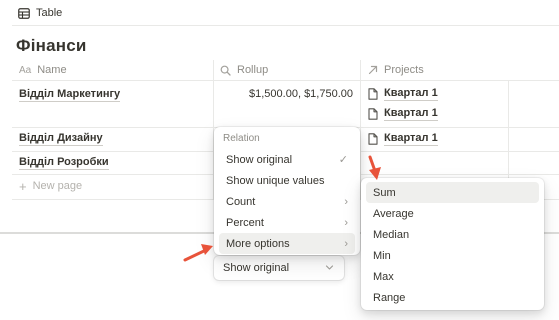 This screenshot has width=559, height=320. Describe the element at coordinates (389, 297) in the screenshot. I see `menu-item-label: Range` at that location.